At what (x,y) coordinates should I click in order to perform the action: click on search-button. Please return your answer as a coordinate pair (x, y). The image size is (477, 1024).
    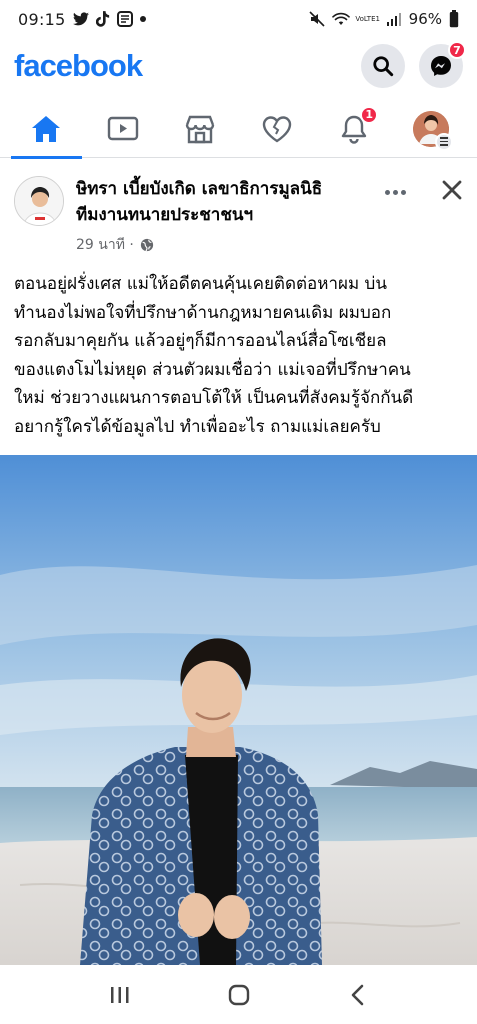
    Looking at the image, I should click on (383, 66).